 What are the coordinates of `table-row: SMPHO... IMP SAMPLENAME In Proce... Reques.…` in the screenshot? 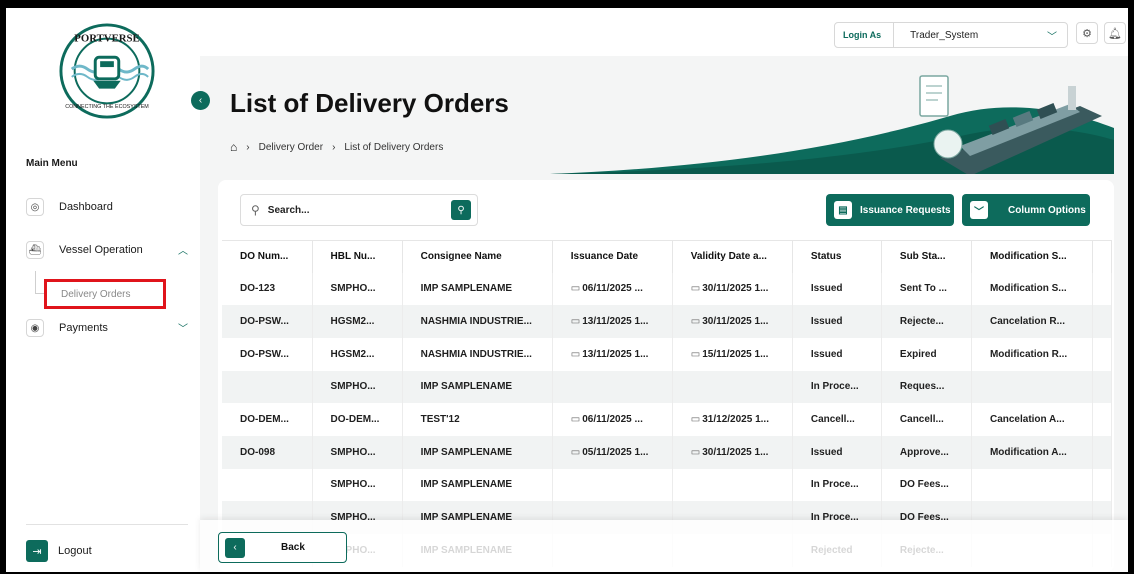 It's located at (667, 387).